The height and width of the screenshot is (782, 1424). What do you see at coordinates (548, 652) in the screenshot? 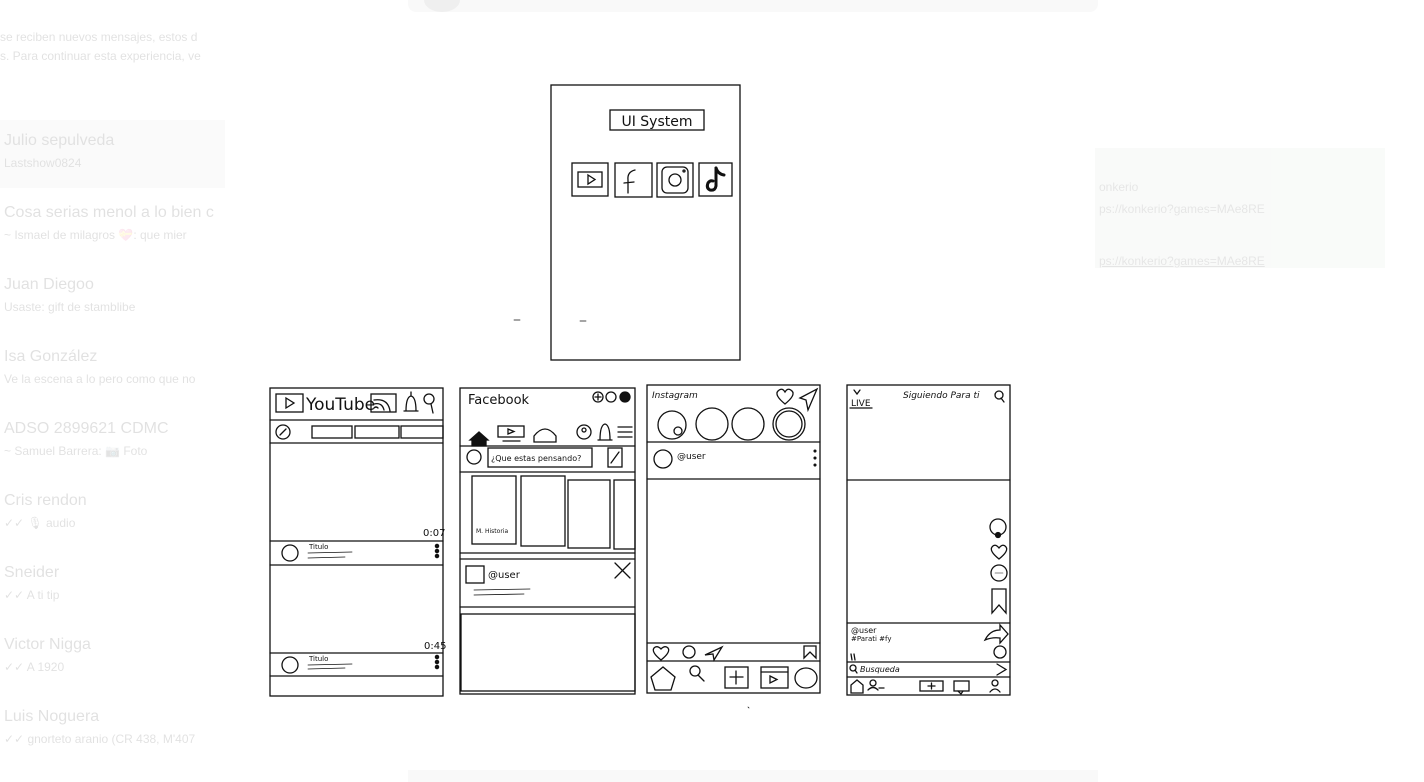
I see `post-image` at bounding box center [548, 652].